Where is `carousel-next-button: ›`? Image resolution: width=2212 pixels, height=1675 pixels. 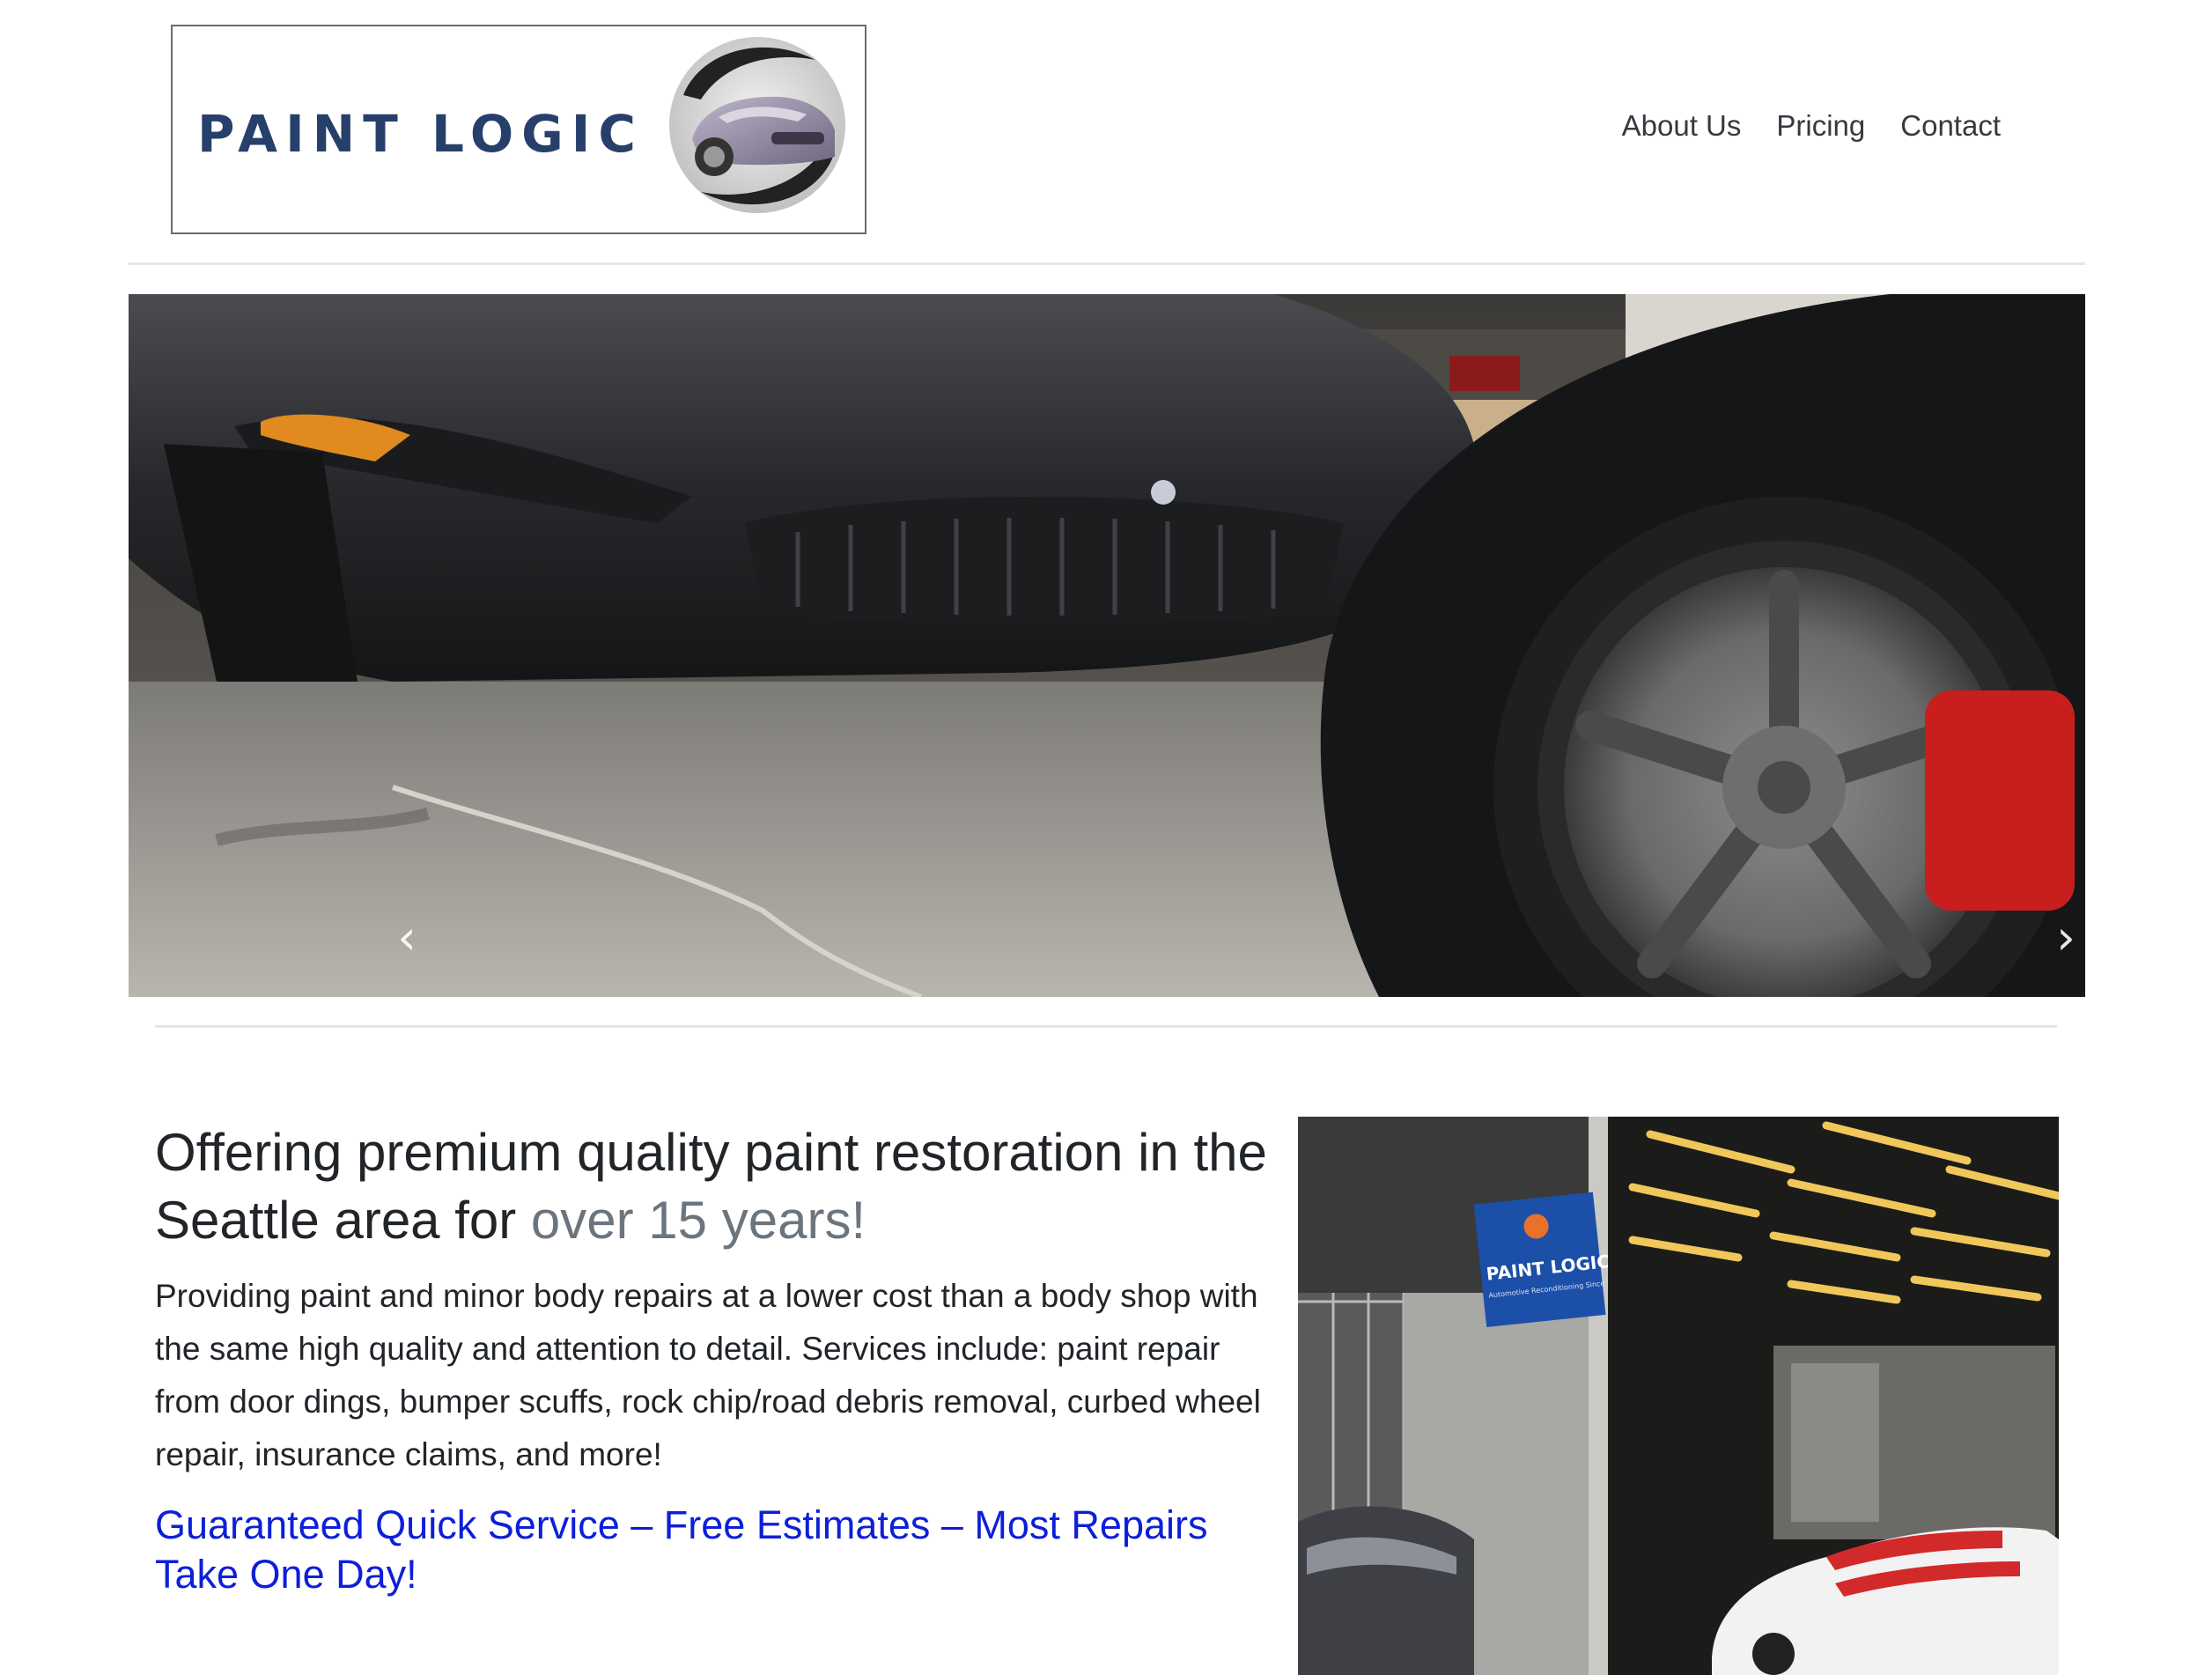 carousel-next-button: › is located at coordinates (2062, 937).